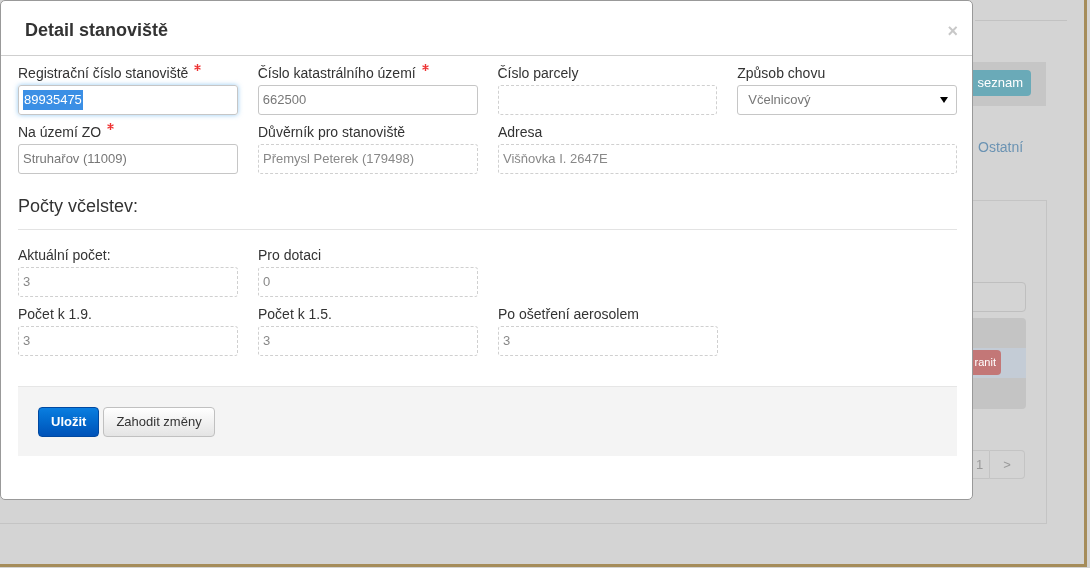 Image resolution: width=1090 pixels, height=568 pixels. I want to click on dialog-title: Detail stanoviště, so click(97, 30).